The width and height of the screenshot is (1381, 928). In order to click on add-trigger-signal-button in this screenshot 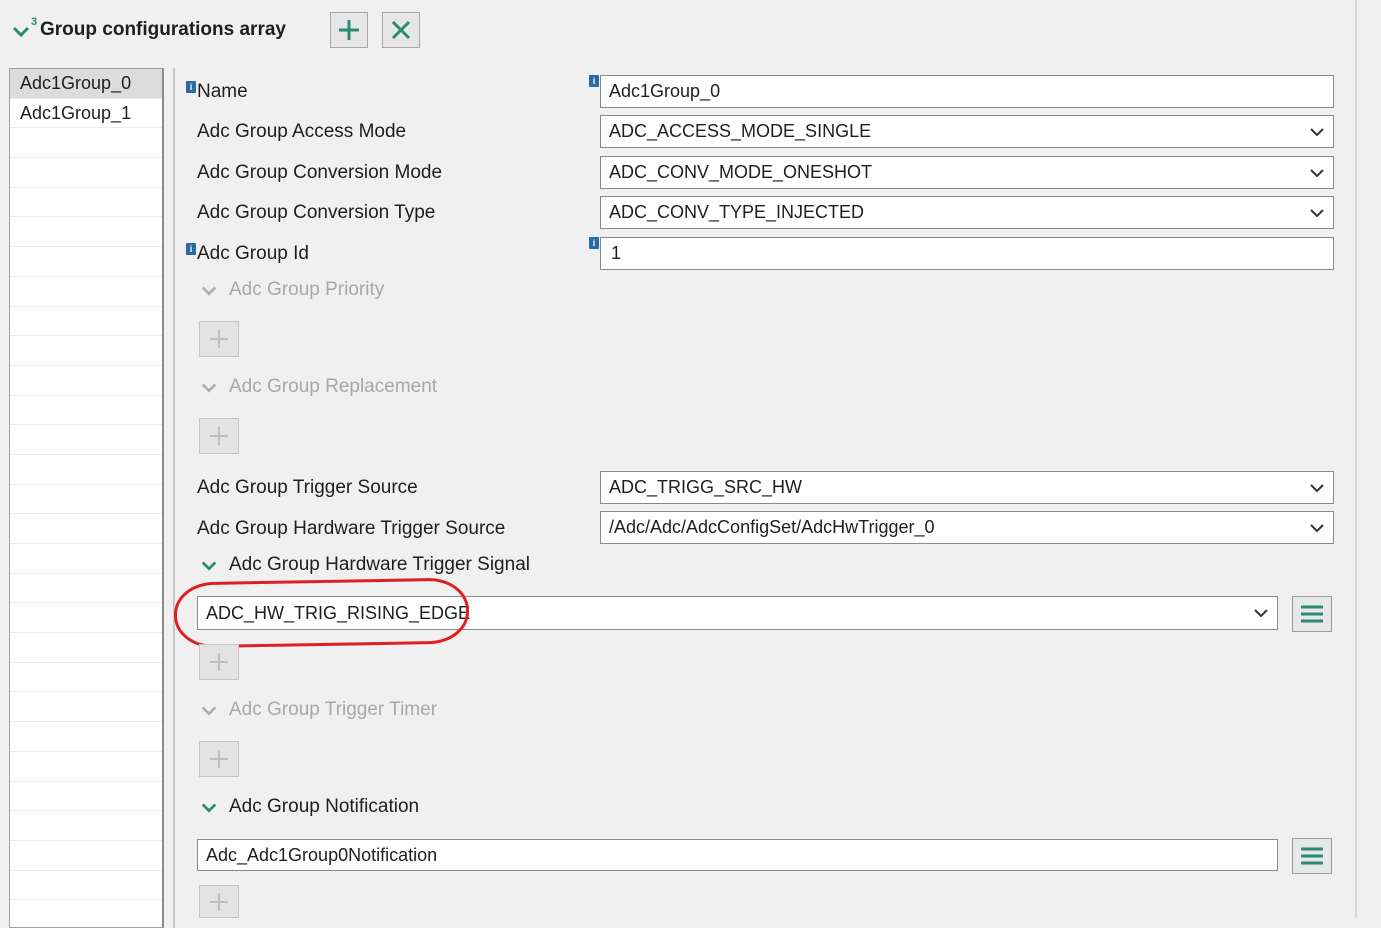, I will do `click(219, 662)`.